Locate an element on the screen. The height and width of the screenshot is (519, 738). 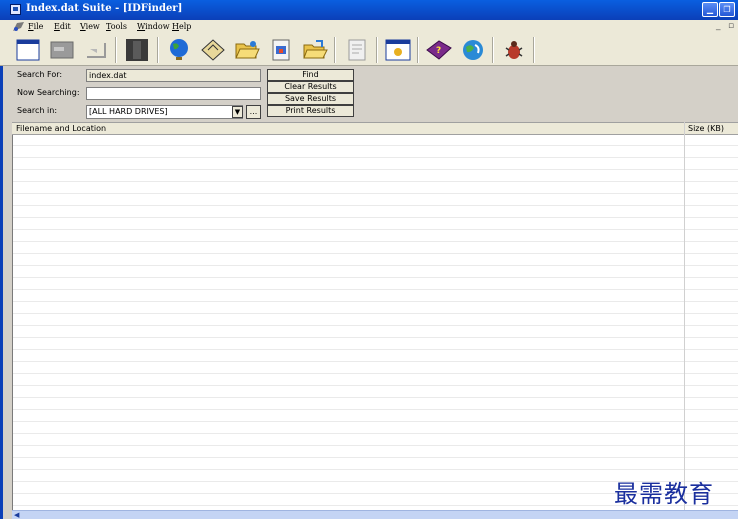
tb-panel-button is located at coordinates (137, 50).